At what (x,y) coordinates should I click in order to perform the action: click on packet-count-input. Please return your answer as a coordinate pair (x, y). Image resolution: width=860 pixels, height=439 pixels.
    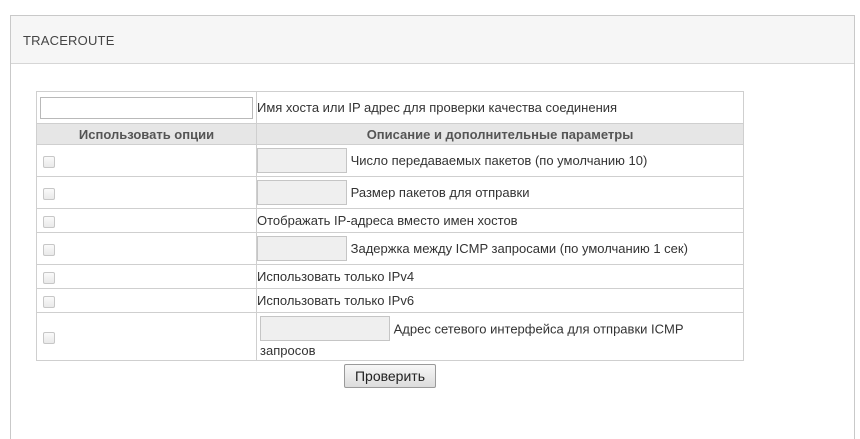
    Looking at the image, I should click on (302, 160).